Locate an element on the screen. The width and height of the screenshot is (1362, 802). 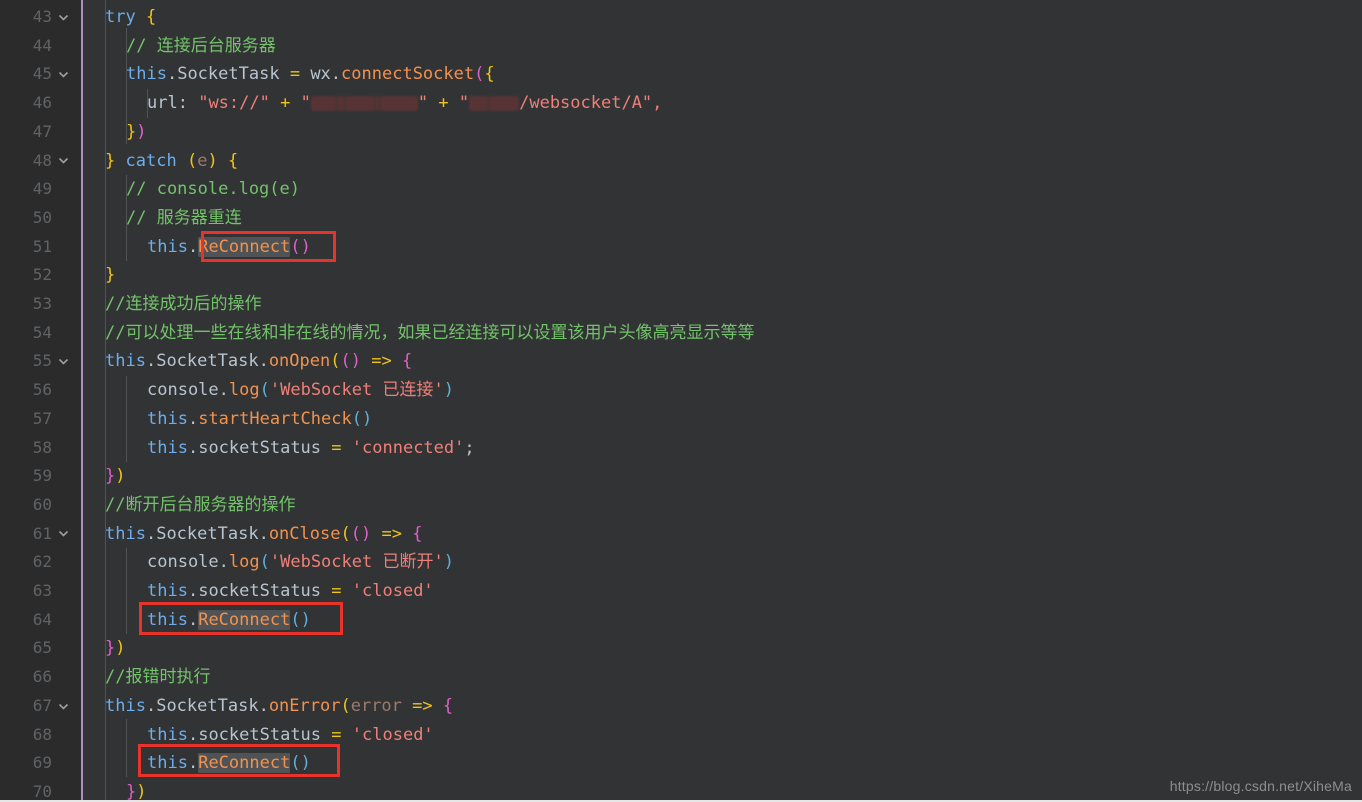
token-comment-online-handling: //可以处理一些在线和非在线的情况，如果已经连接可以设置该用户头像高亮显示等等 is located at coordinates (430, 332).